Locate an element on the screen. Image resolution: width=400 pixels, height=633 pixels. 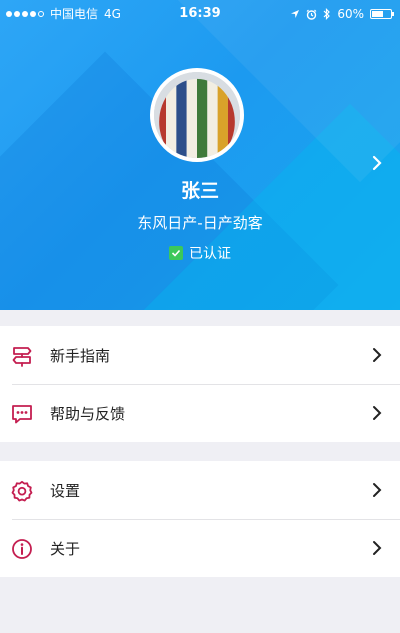
info-icon is located at coordinates (22, 549).